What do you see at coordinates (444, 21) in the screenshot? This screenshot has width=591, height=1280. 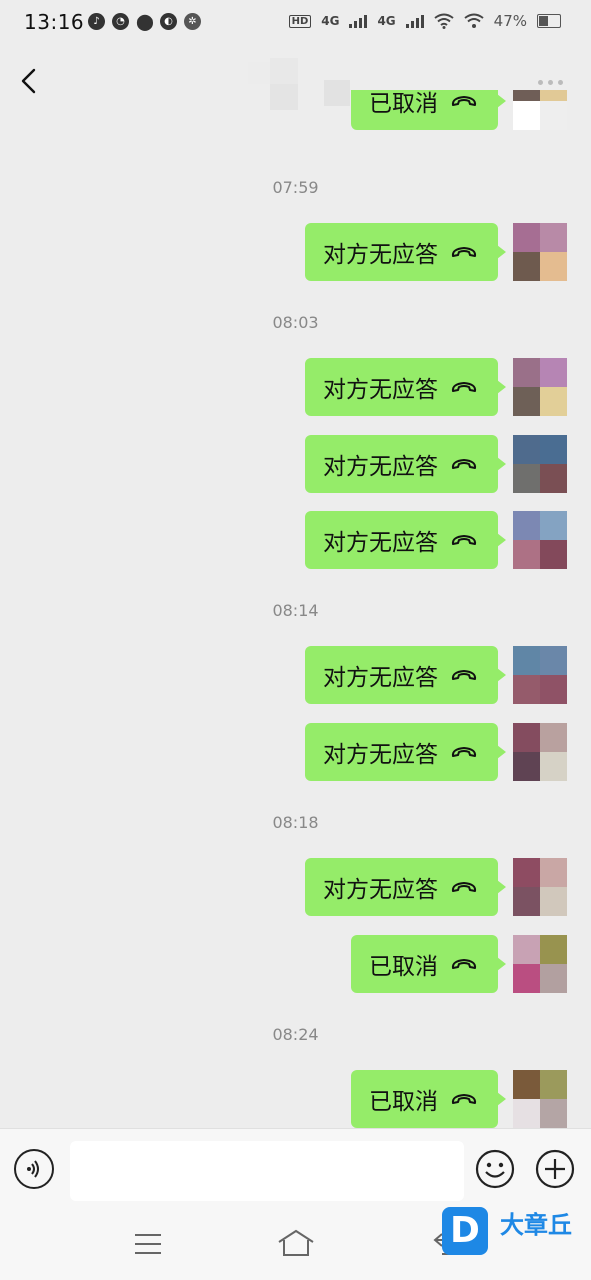 I see `wifi-icon` at bounding box center [444, 21].